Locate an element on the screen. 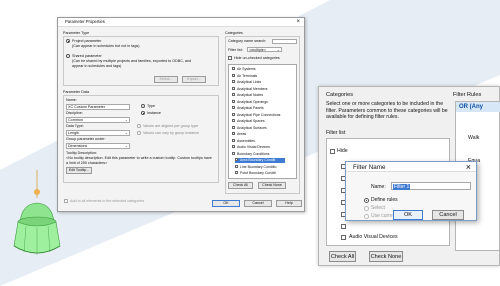  category-label: Analytical Links is located at coordinates (249, 82).